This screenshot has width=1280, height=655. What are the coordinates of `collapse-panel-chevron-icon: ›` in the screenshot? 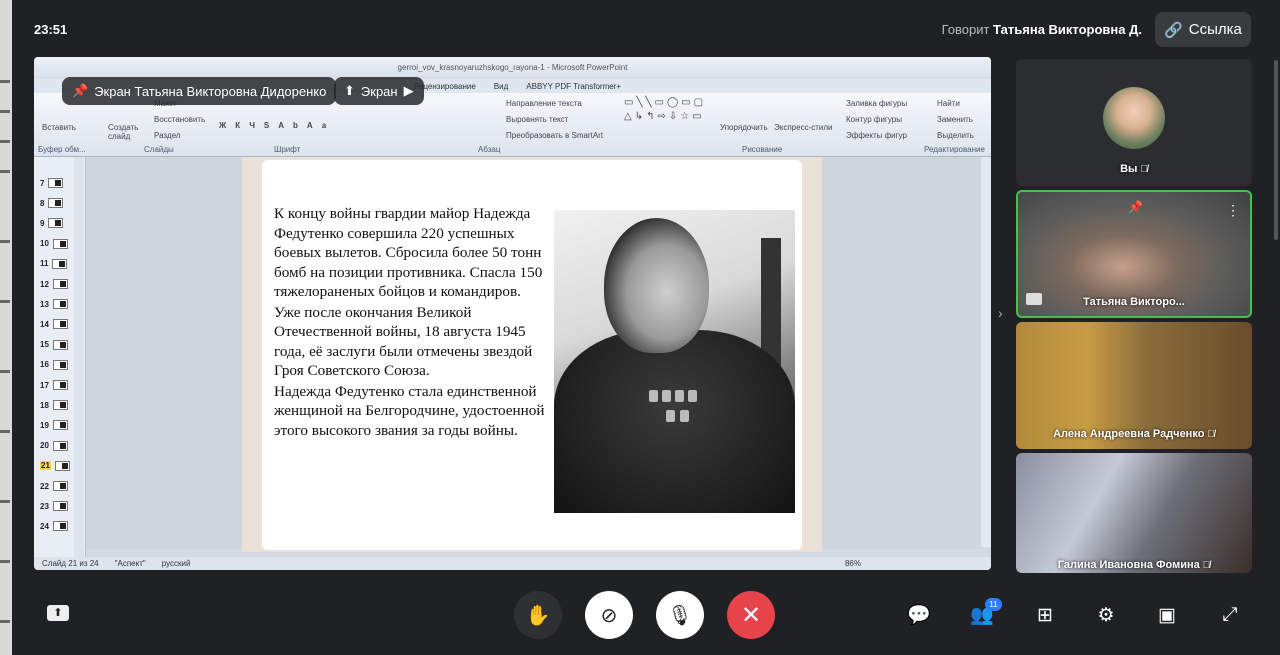 It's located at (1000, 313).